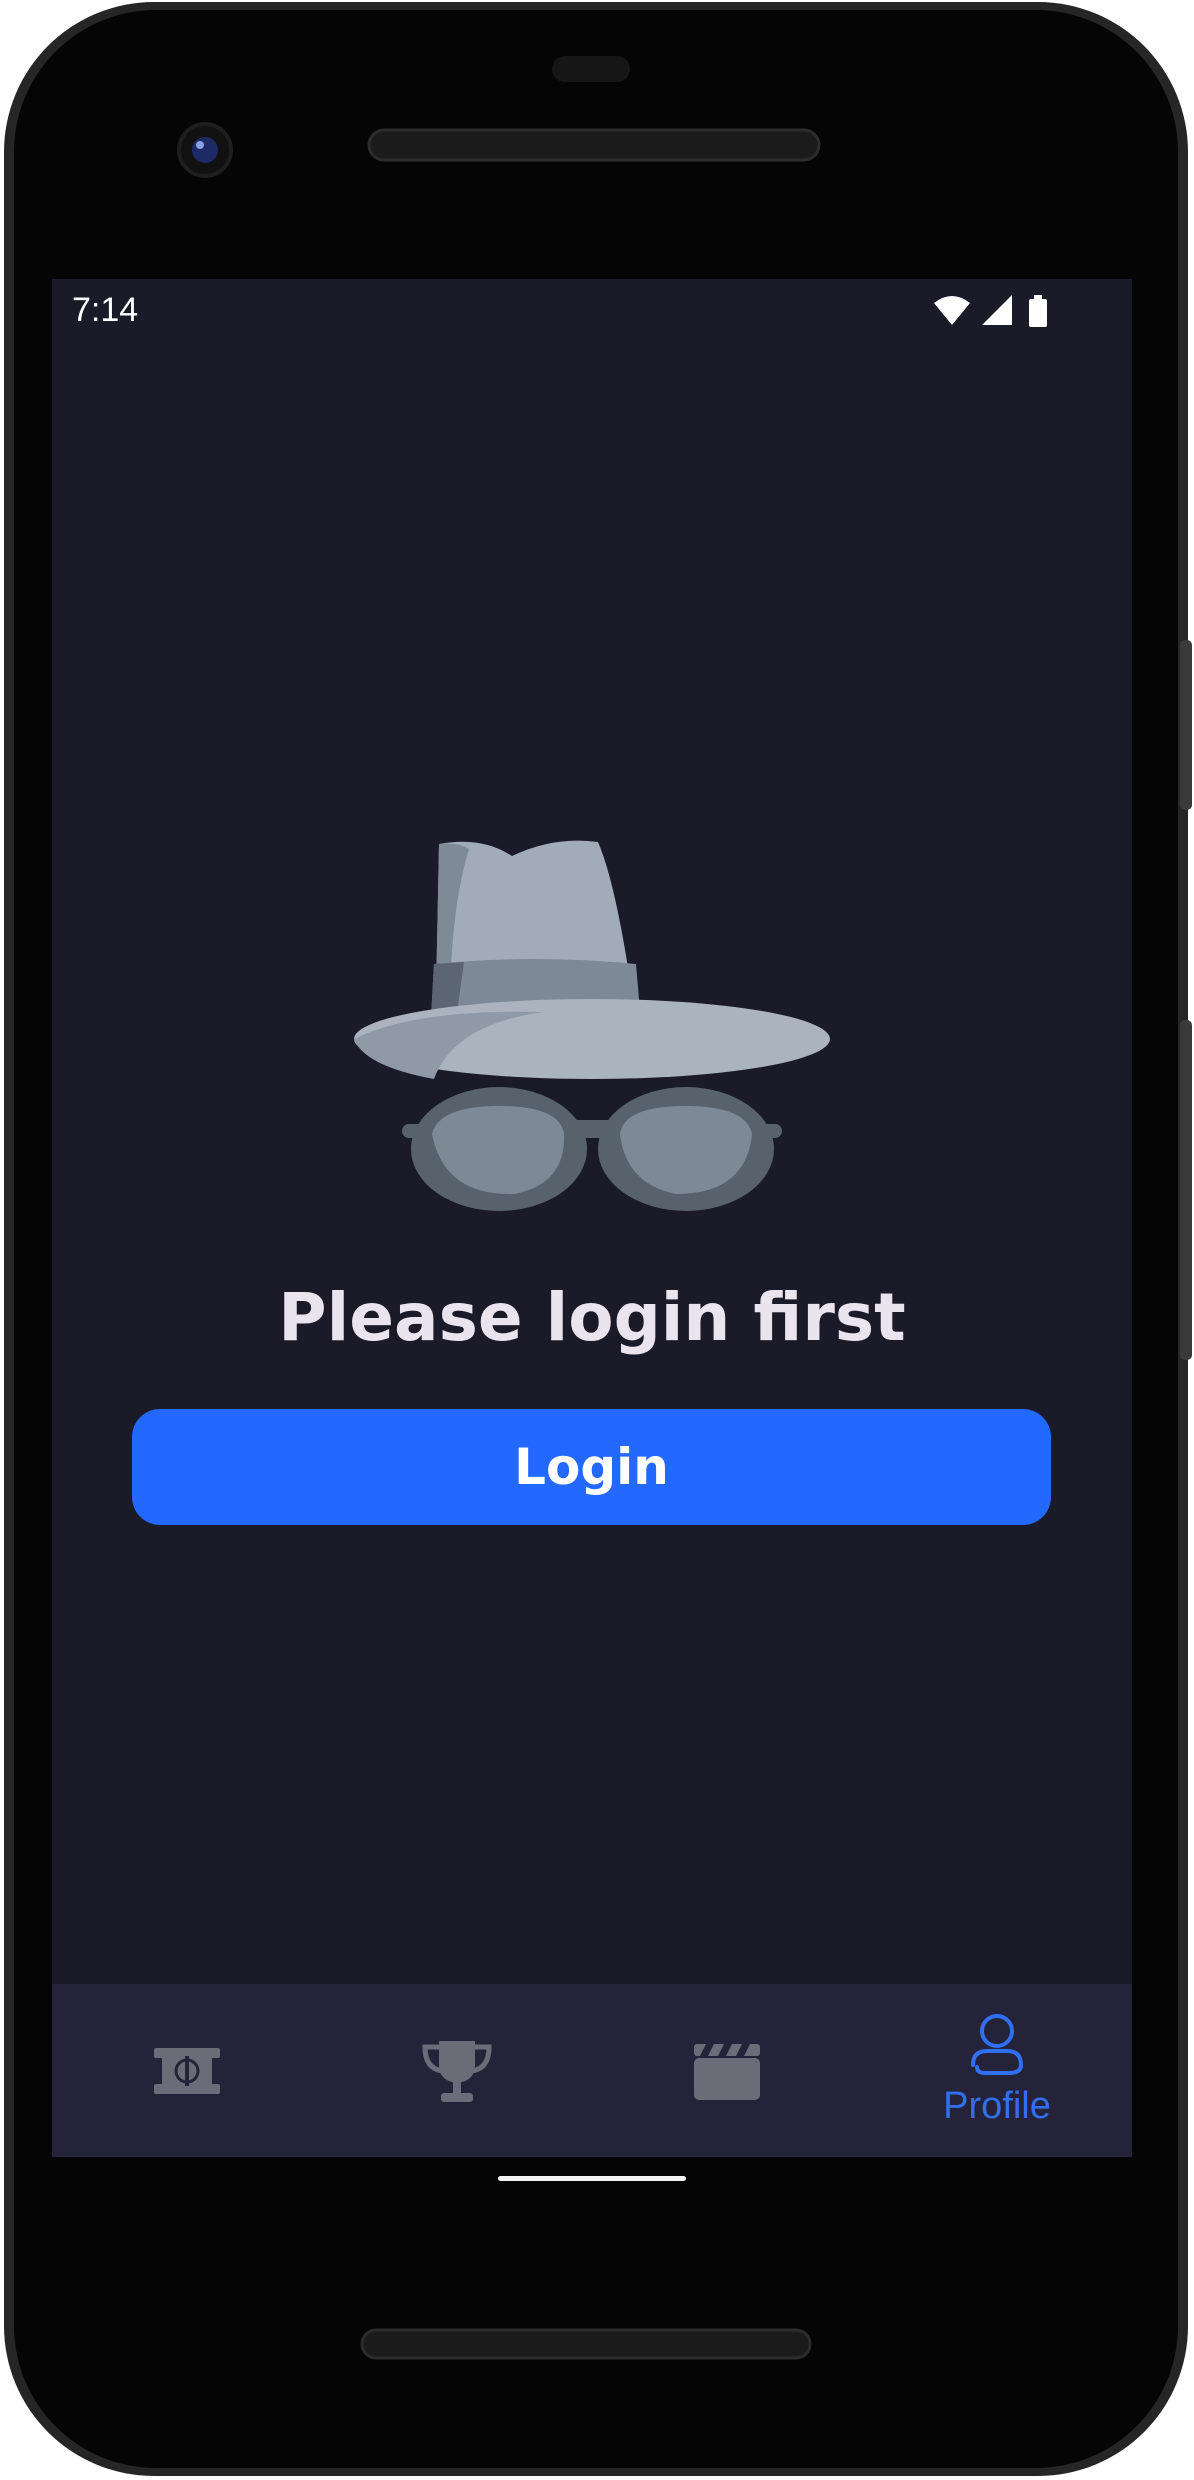 The image size is (1194, 2480). Describe the element at coordinates (592, 1317) in the screenshot. I see `login-prompt-message: Please login first` at that location.